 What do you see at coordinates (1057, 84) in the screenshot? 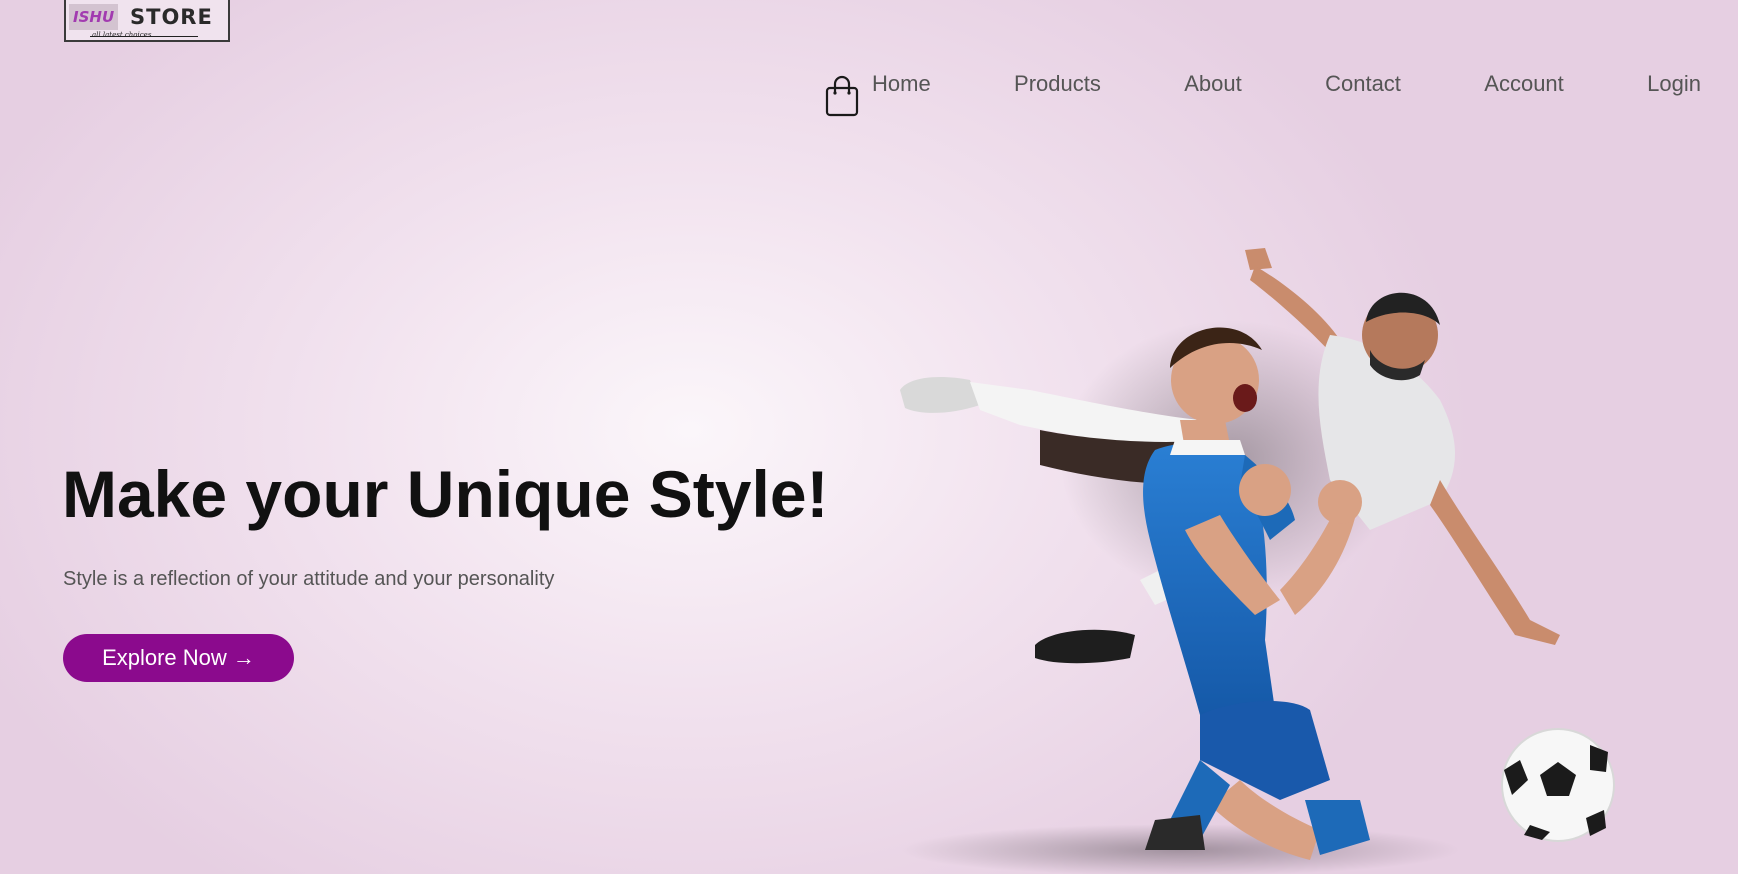
I see `nav-products-link: Products` at bounding box center [1057, 84].